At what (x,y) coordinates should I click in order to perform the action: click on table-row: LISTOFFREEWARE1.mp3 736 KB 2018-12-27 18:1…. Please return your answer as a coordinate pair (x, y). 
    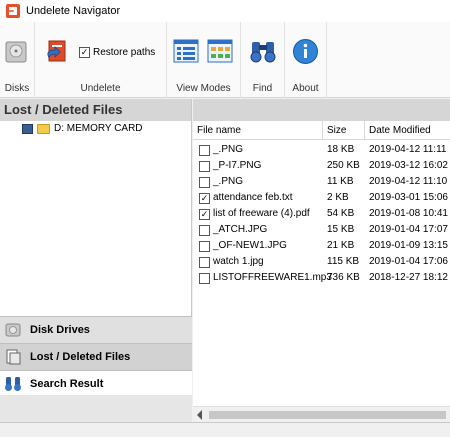
    Looking at the image, I should click on (321, 279).